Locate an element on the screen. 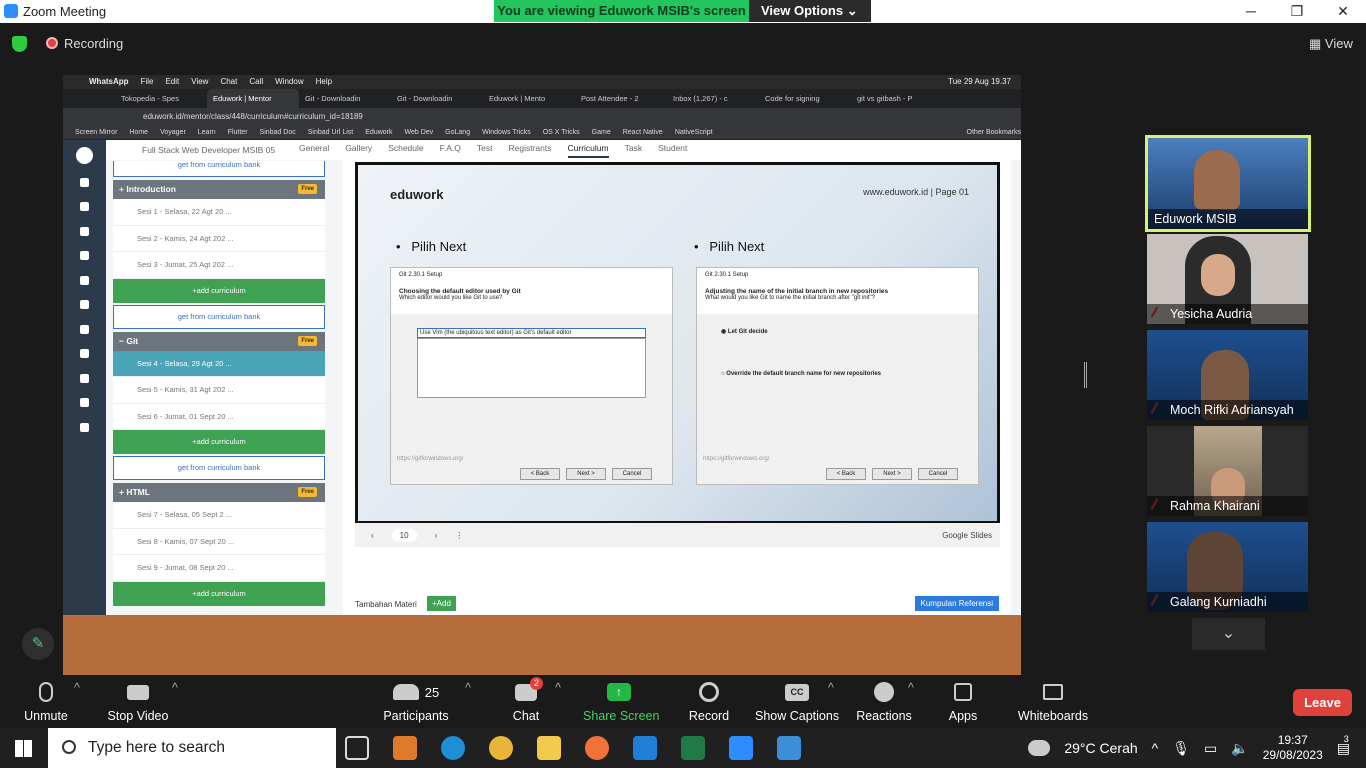  nav-test: Test is located at coordinates (484, 147).